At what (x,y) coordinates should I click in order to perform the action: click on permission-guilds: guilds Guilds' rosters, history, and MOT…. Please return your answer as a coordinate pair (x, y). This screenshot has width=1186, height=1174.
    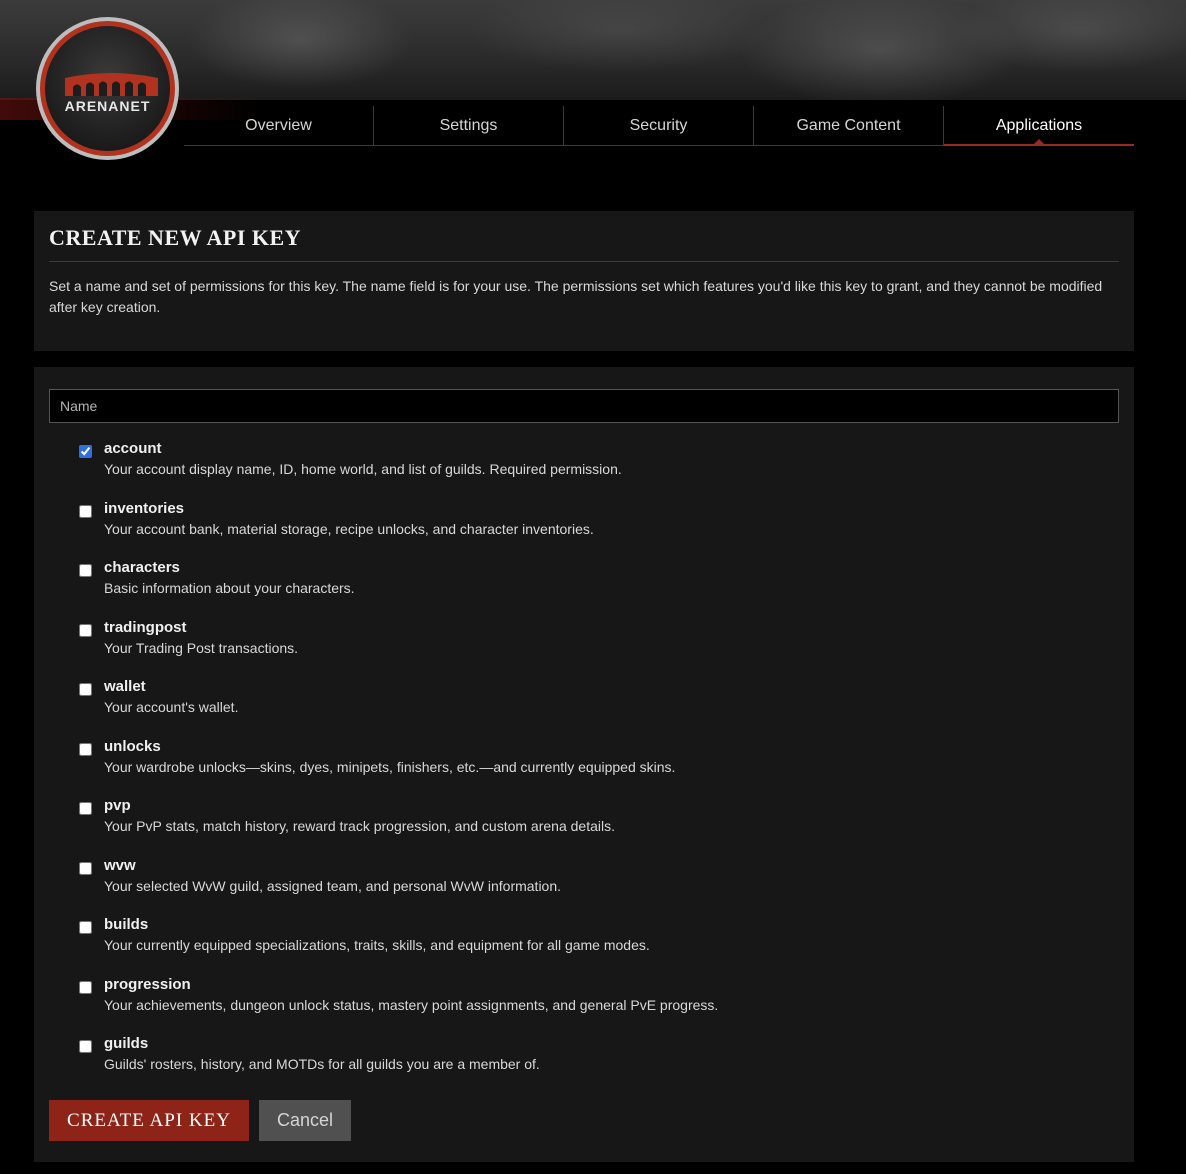
    Looking at the image, I should click on (599, 1064).